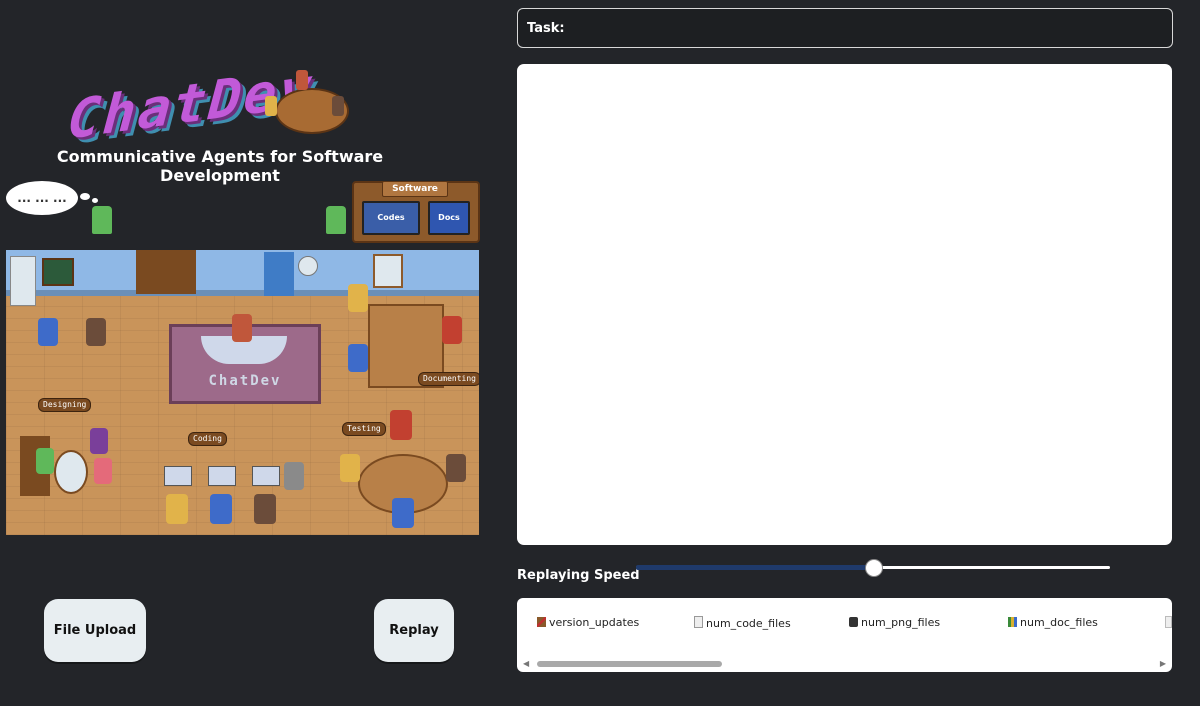 Image resolution: width=1200 pixels, height=706 pixels. Describe the element at coordinates (629, 664) in the screenshot. I see `scrollbar-thumb` at that location.